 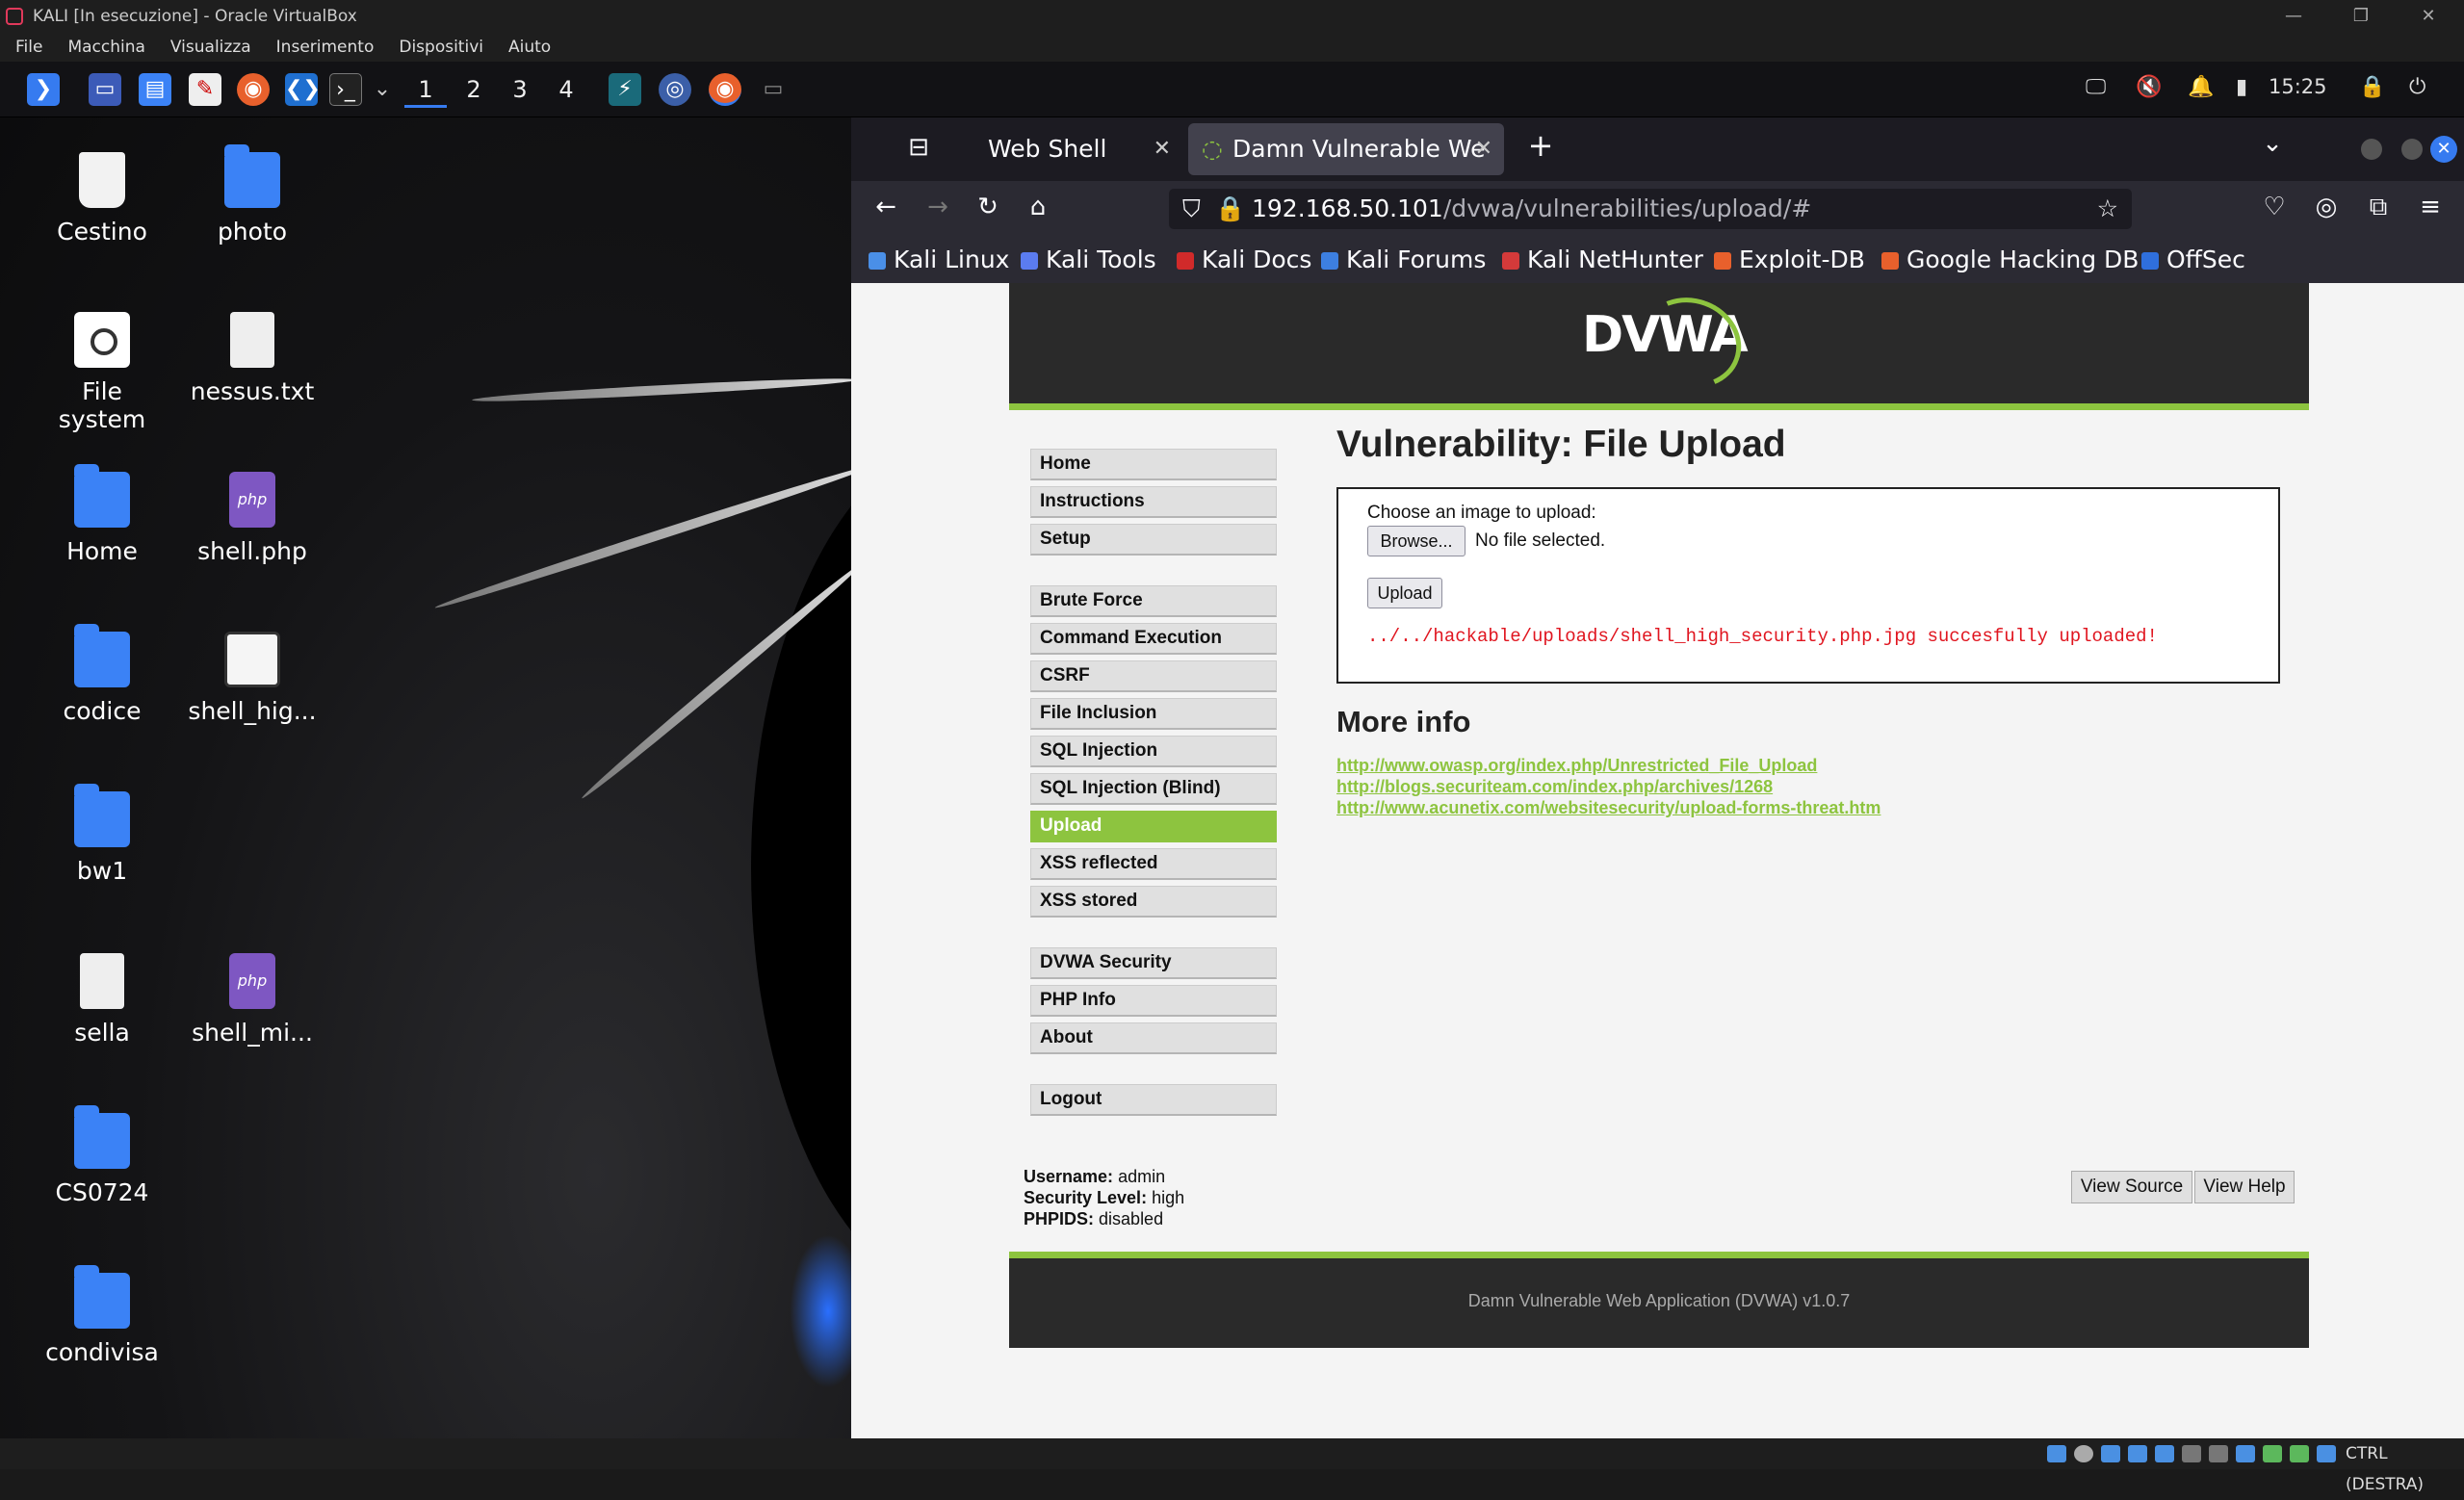 What do you see at coordinates (1153, 826) in the screenshot?
I see `menu-upload: Upload` at bounding box center [1153, 826].